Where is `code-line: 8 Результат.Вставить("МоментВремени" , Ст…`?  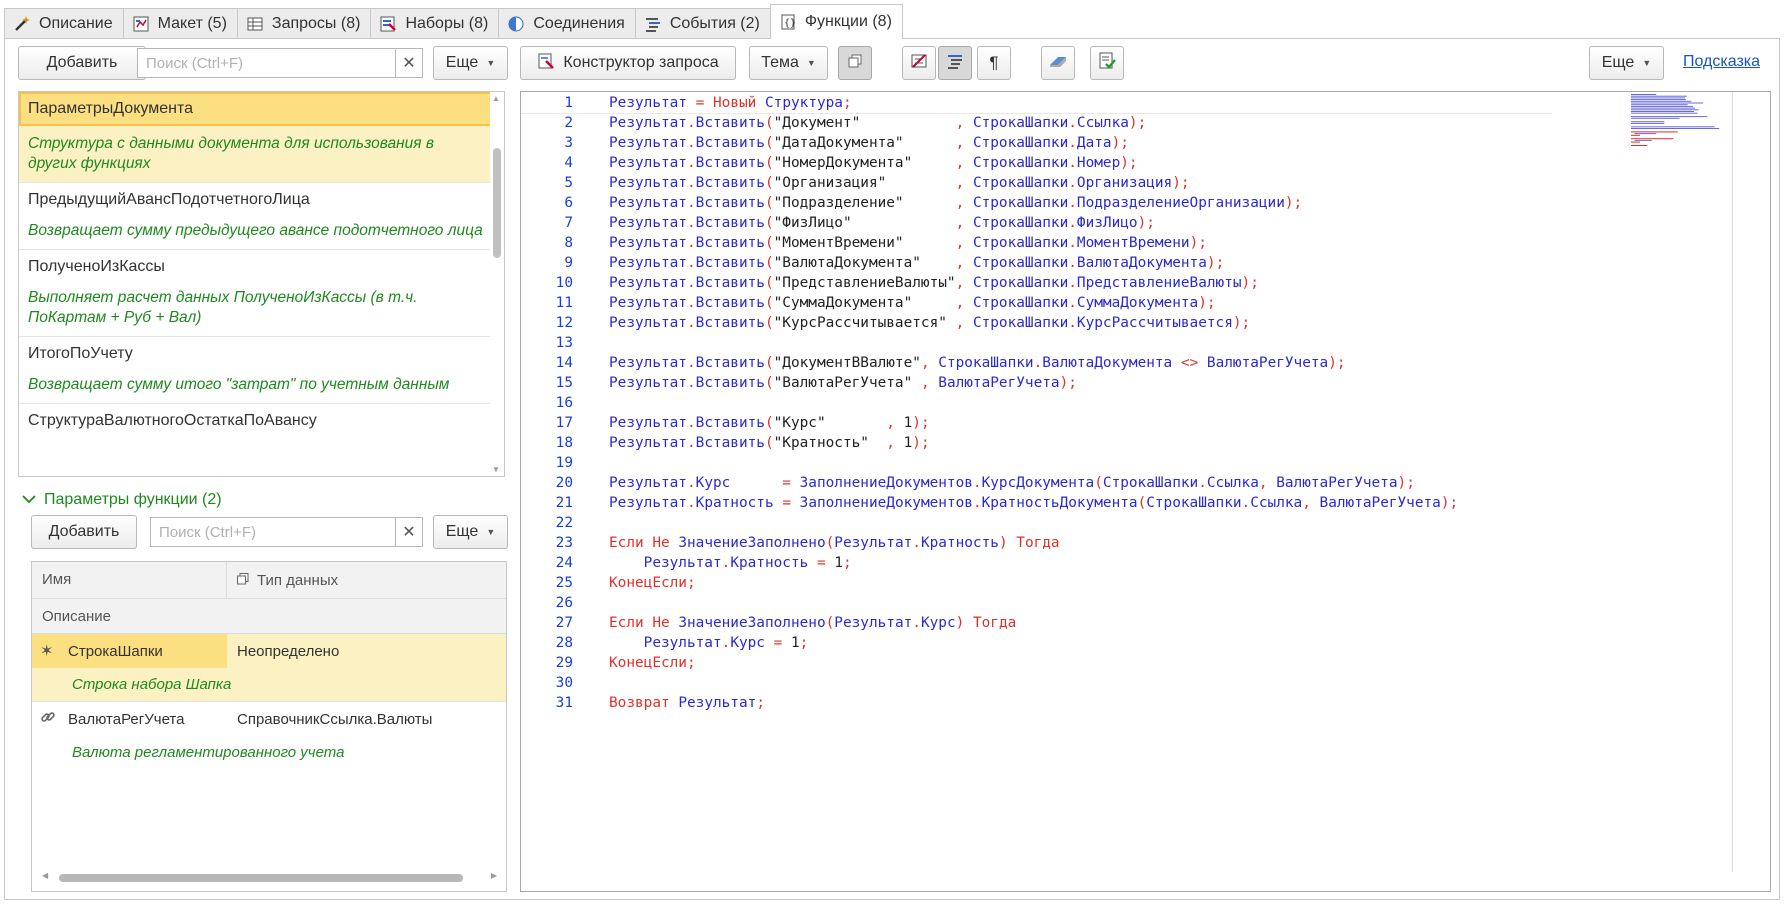 code-line: 8 Результат.Вставить("МоментВремени" , Ст… is located at coordinates (989, 243).